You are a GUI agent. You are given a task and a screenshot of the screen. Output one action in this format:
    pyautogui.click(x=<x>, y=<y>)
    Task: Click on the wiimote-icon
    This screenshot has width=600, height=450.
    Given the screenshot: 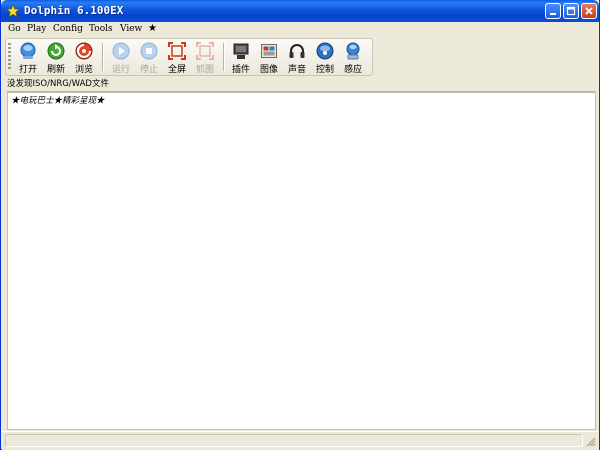 What is the action you would take?
    pyautogui.click(x=353, y=51)
    